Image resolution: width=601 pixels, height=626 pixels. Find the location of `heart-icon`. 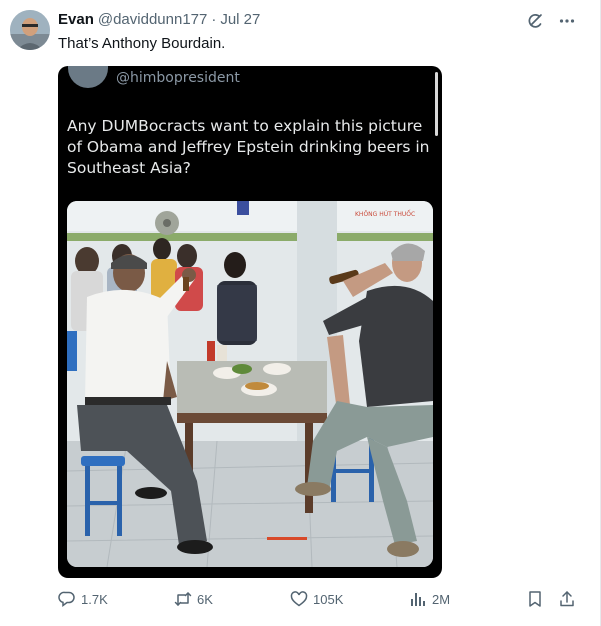

heart-icon is located at coordinates (299, 599).